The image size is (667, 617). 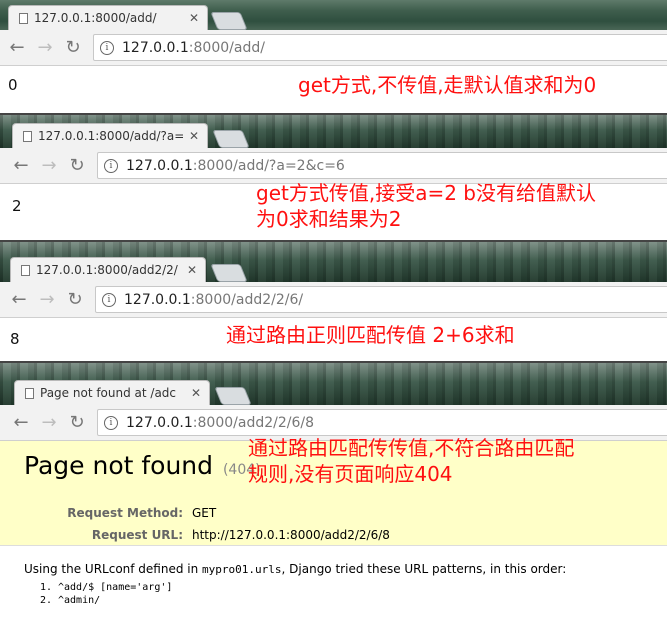 I want to click on browser-toolbar: ← → ↻ i 127.0.0.1:8000/add/, so click(x=333, y=48).